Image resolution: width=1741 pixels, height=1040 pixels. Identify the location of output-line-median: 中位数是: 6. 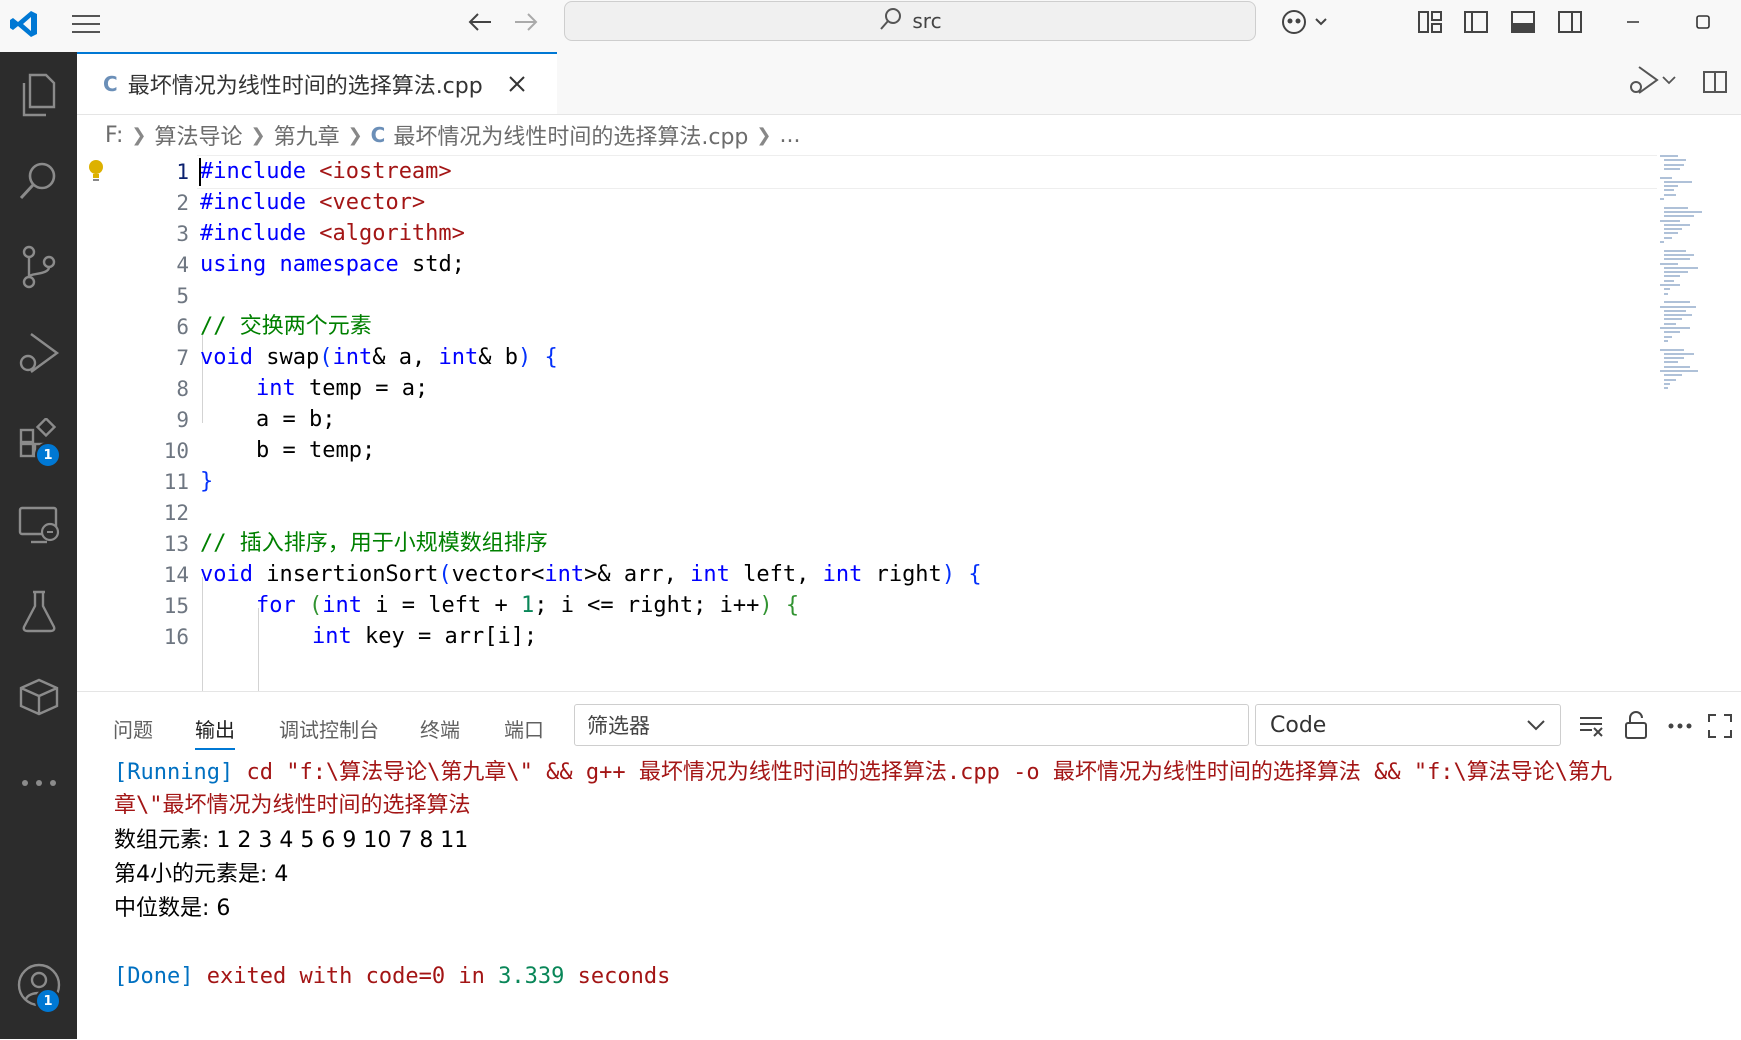
(172, 908).